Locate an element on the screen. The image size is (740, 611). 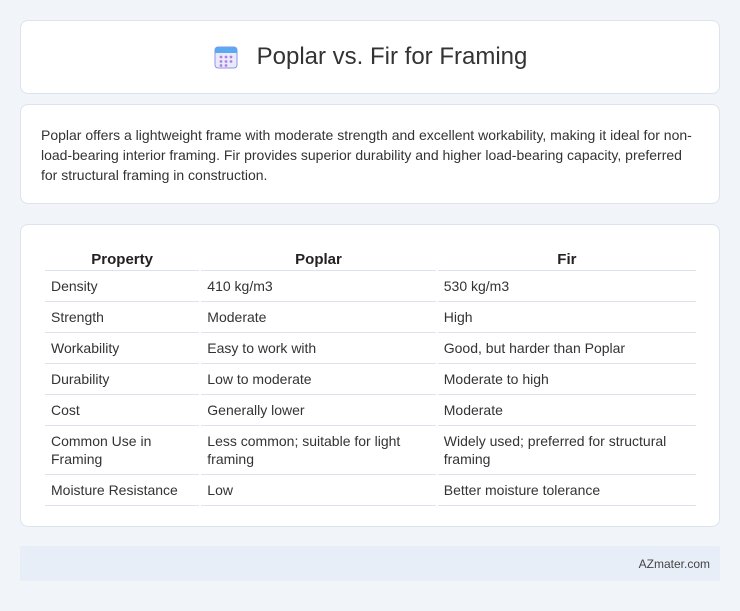
header-card: Poplar vs. Fir for Framing is located at coordinates (370, 57).